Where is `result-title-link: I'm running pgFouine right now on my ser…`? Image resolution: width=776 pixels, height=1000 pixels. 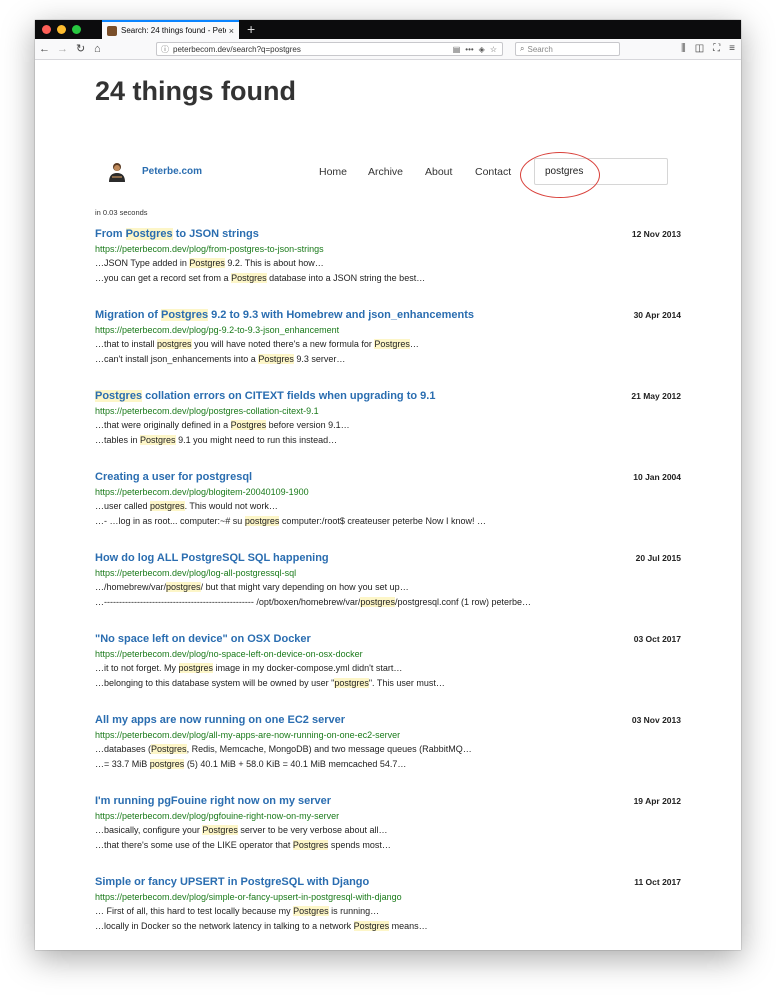 result-title-link: I'm running pgFouine right now on my ser… is located at coordinates (388, 801).